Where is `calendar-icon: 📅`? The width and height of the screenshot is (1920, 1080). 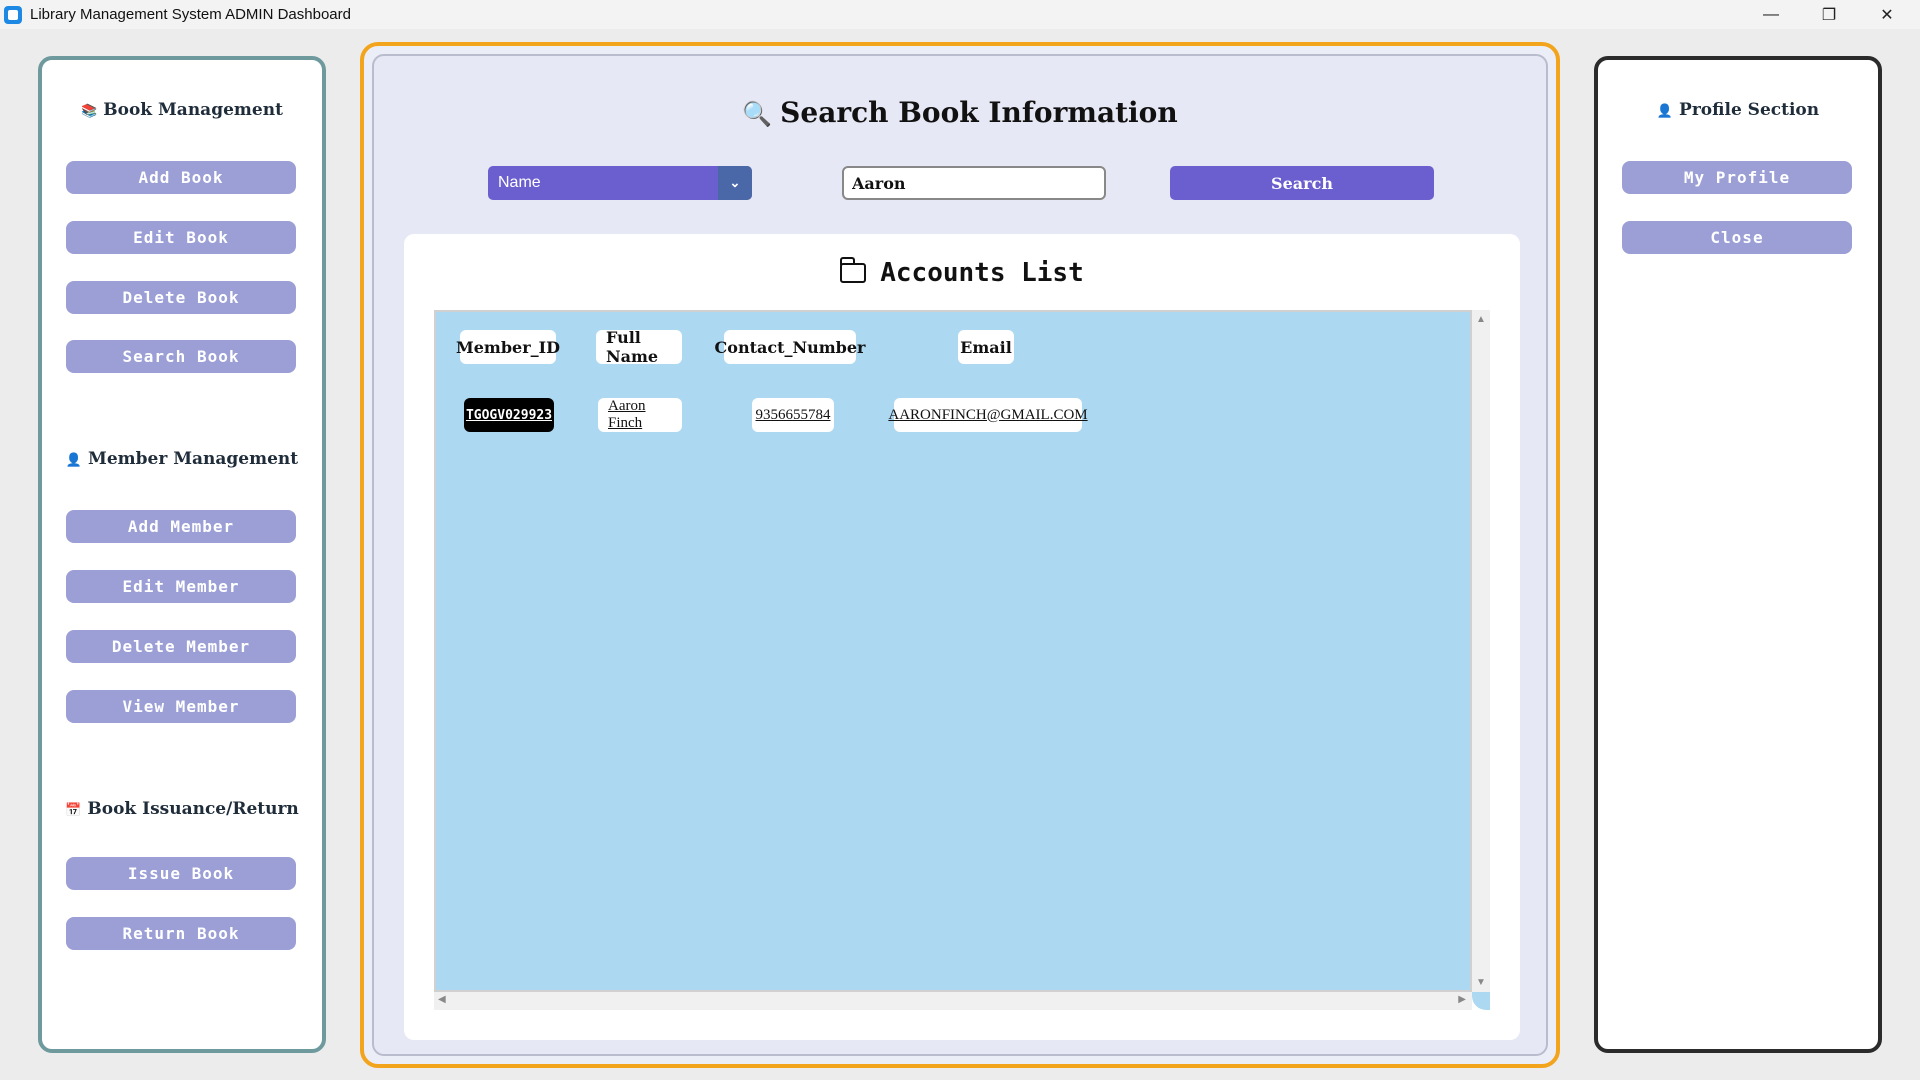 calendar-icon: 📅 is located at coordinates (73, 810).